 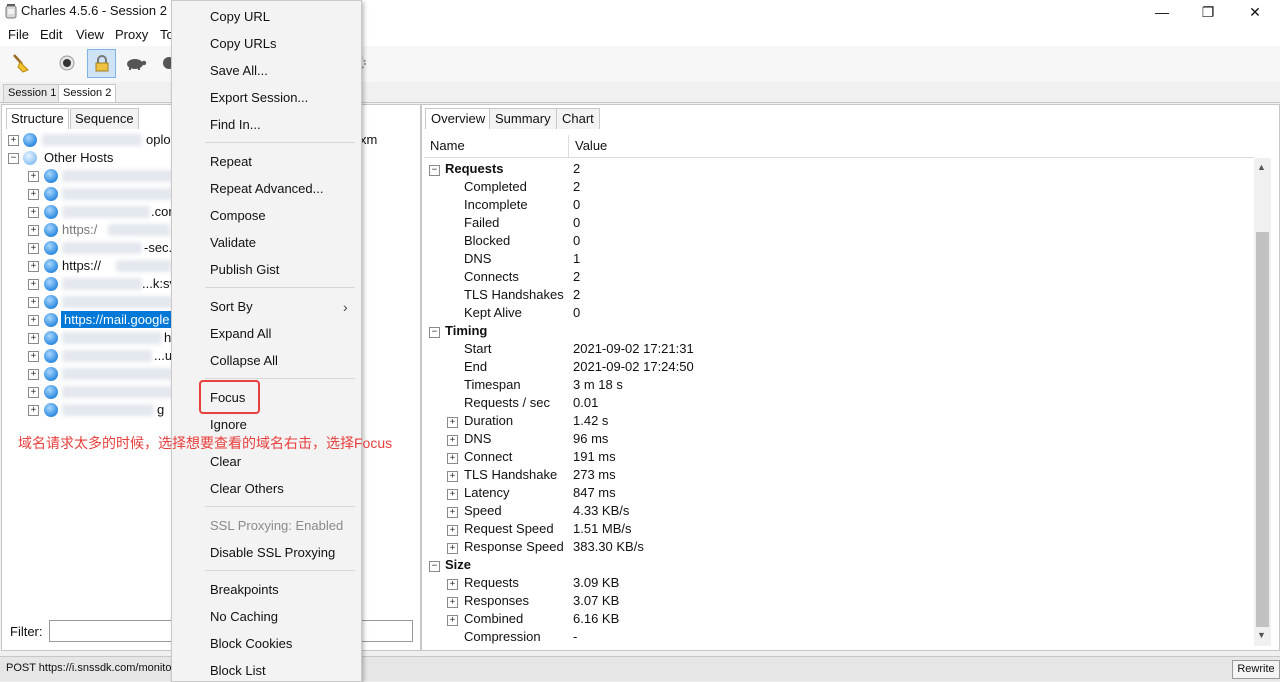 I want to click on scroll-down-icon: ▼, so click(x=1261, y=635).